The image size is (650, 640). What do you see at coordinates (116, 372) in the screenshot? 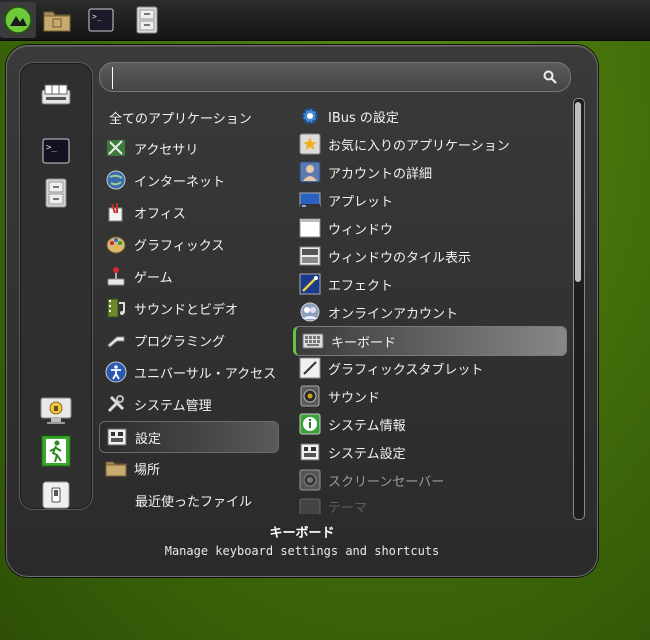
I see `accessibility-icon` at bounding box center [116, 372].